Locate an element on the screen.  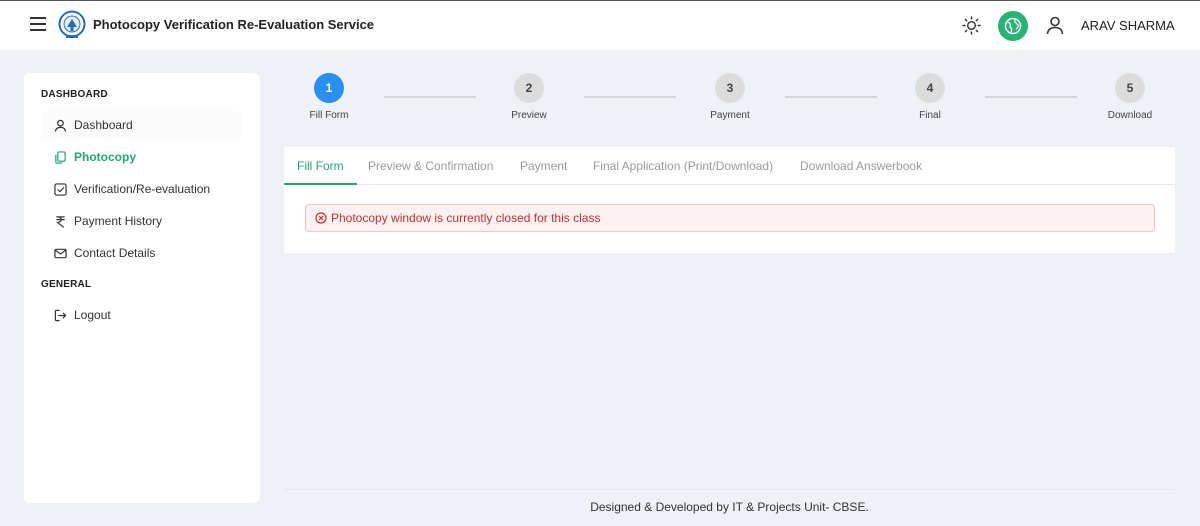
step-number: 1 is located at coordinates (329, 88).